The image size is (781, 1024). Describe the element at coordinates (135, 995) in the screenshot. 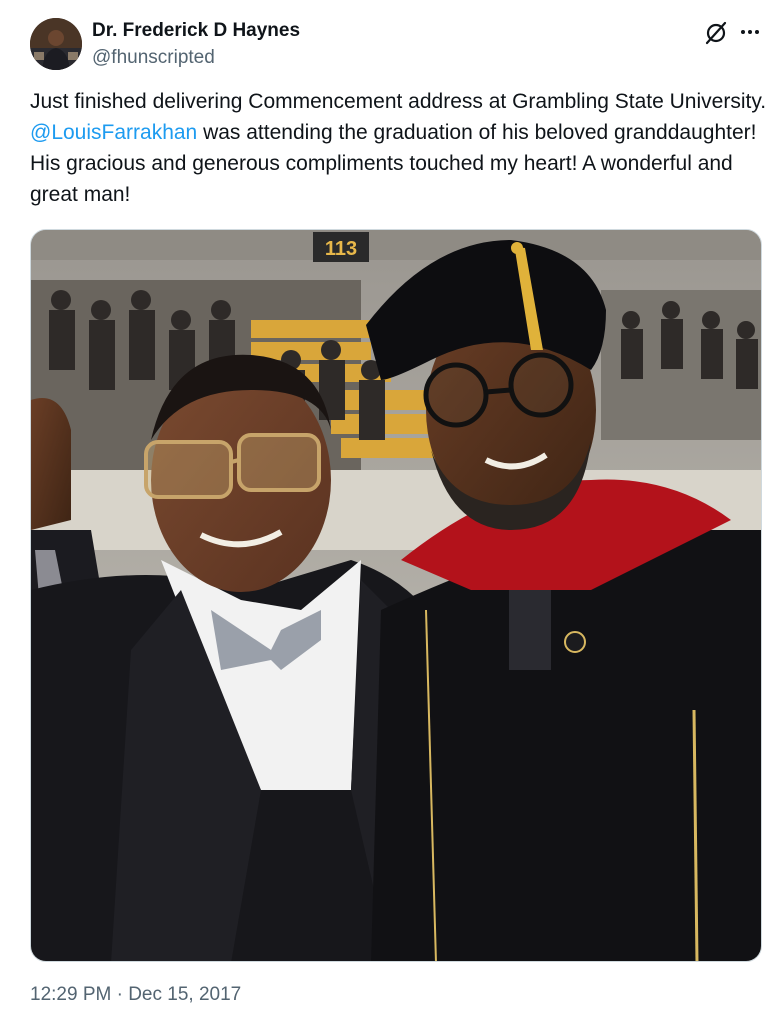

I see `tweet-timestamp: 12:29 PM · Dec 15, 2017` at that location.